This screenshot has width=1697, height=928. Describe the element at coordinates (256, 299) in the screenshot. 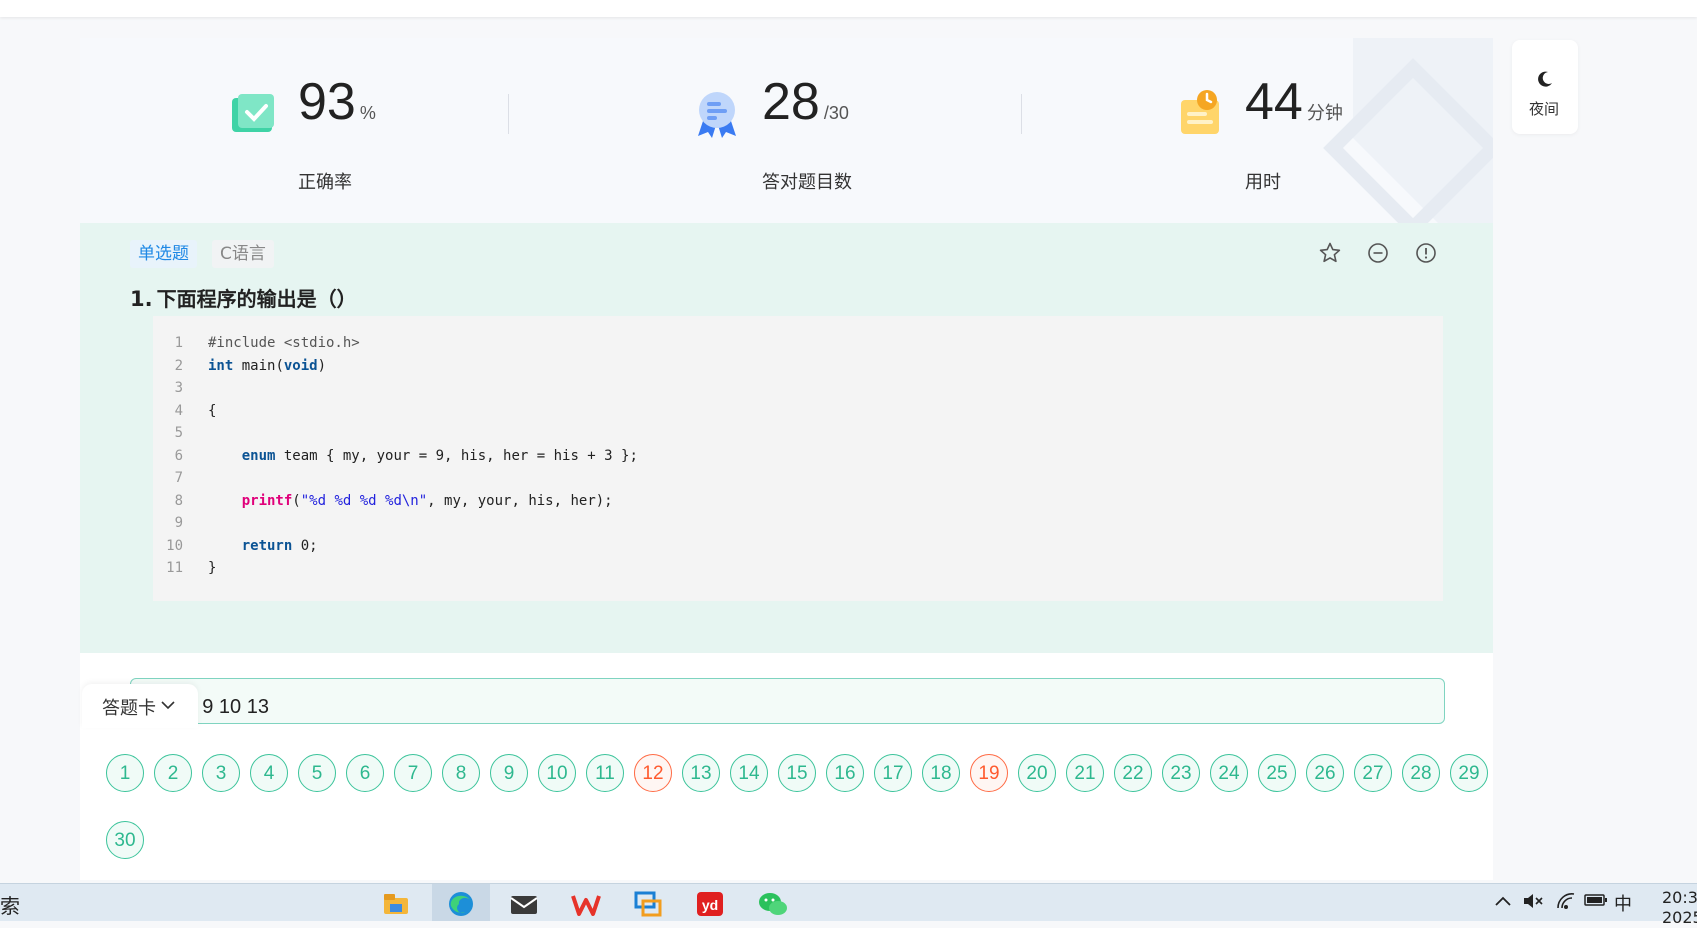

I see `question-text: 下面程序的输出是（）` at that location.